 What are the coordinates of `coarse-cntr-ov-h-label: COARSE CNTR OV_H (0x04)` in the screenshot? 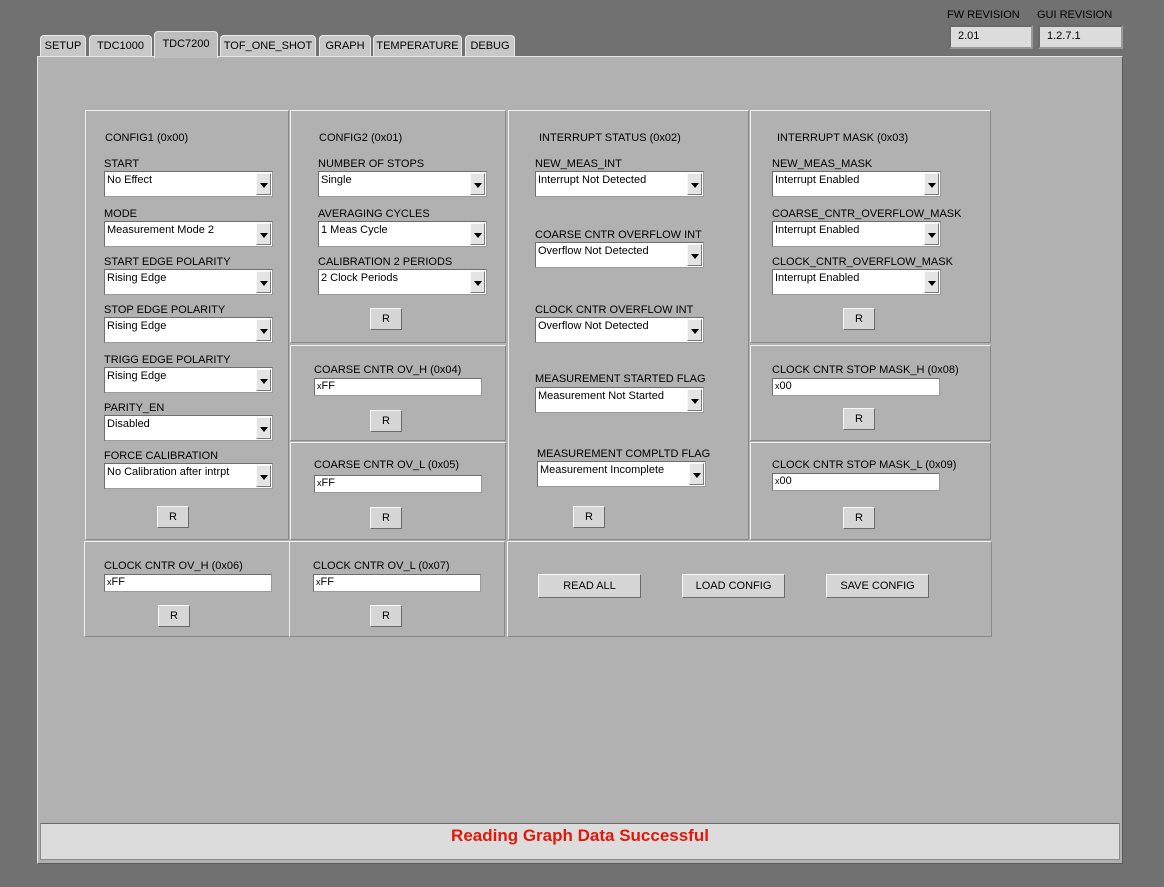 It's located at (388, 370).